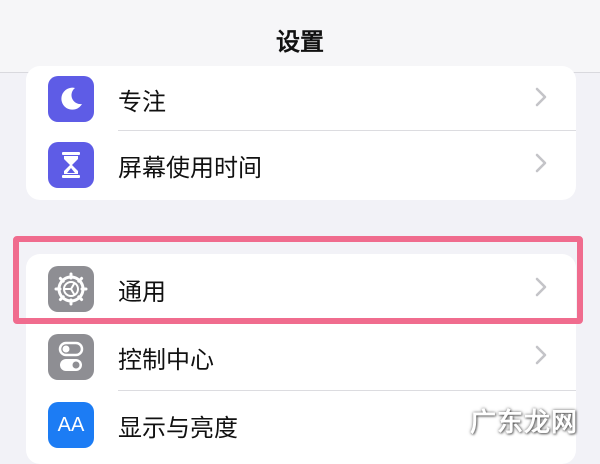  What do you see at coordinates (524, 423) in the screenshot?
I see `watermark: 广东龙网` at bounding box center [524, 423].